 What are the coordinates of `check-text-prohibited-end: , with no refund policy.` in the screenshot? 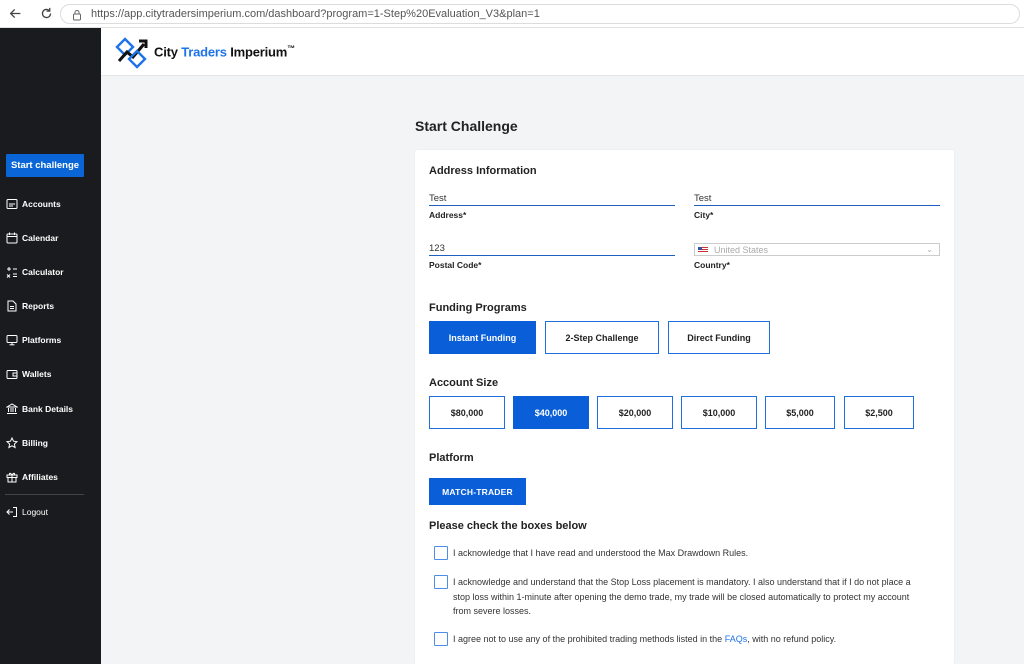 It's located at (792, 639).